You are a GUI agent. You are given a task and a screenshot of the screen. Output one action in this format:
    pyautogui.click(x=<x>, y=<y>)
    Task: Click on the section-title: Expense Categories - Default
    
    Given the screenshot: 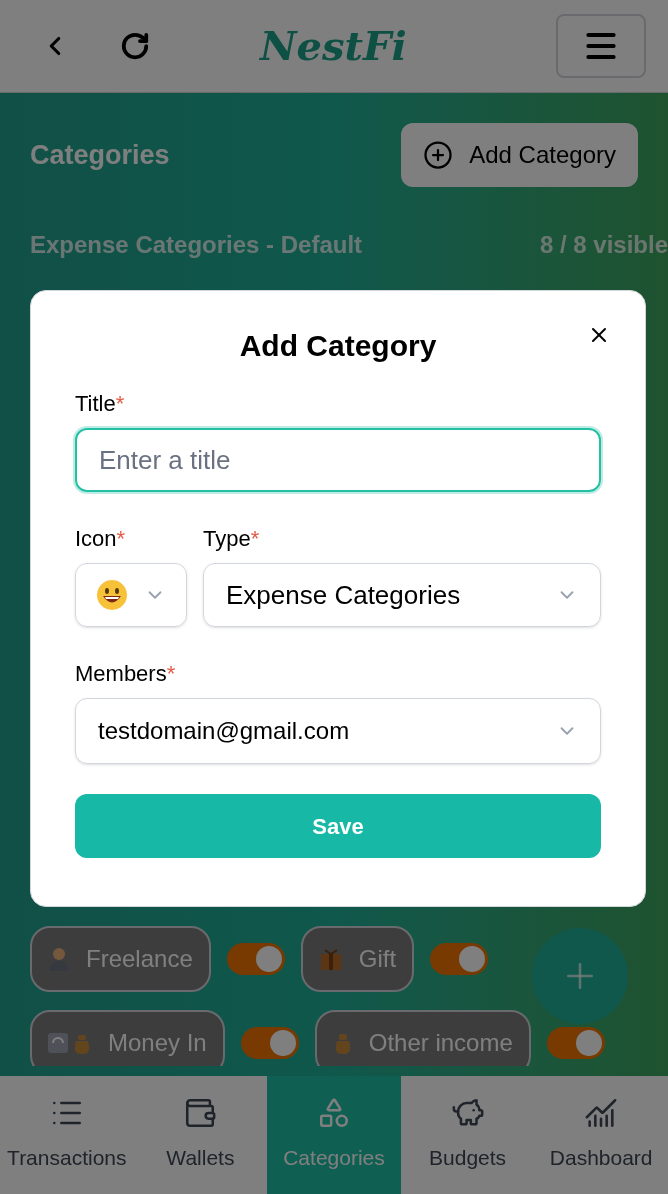 What is the action you would take?
    pyautogui.click(x=196, y=245)
    